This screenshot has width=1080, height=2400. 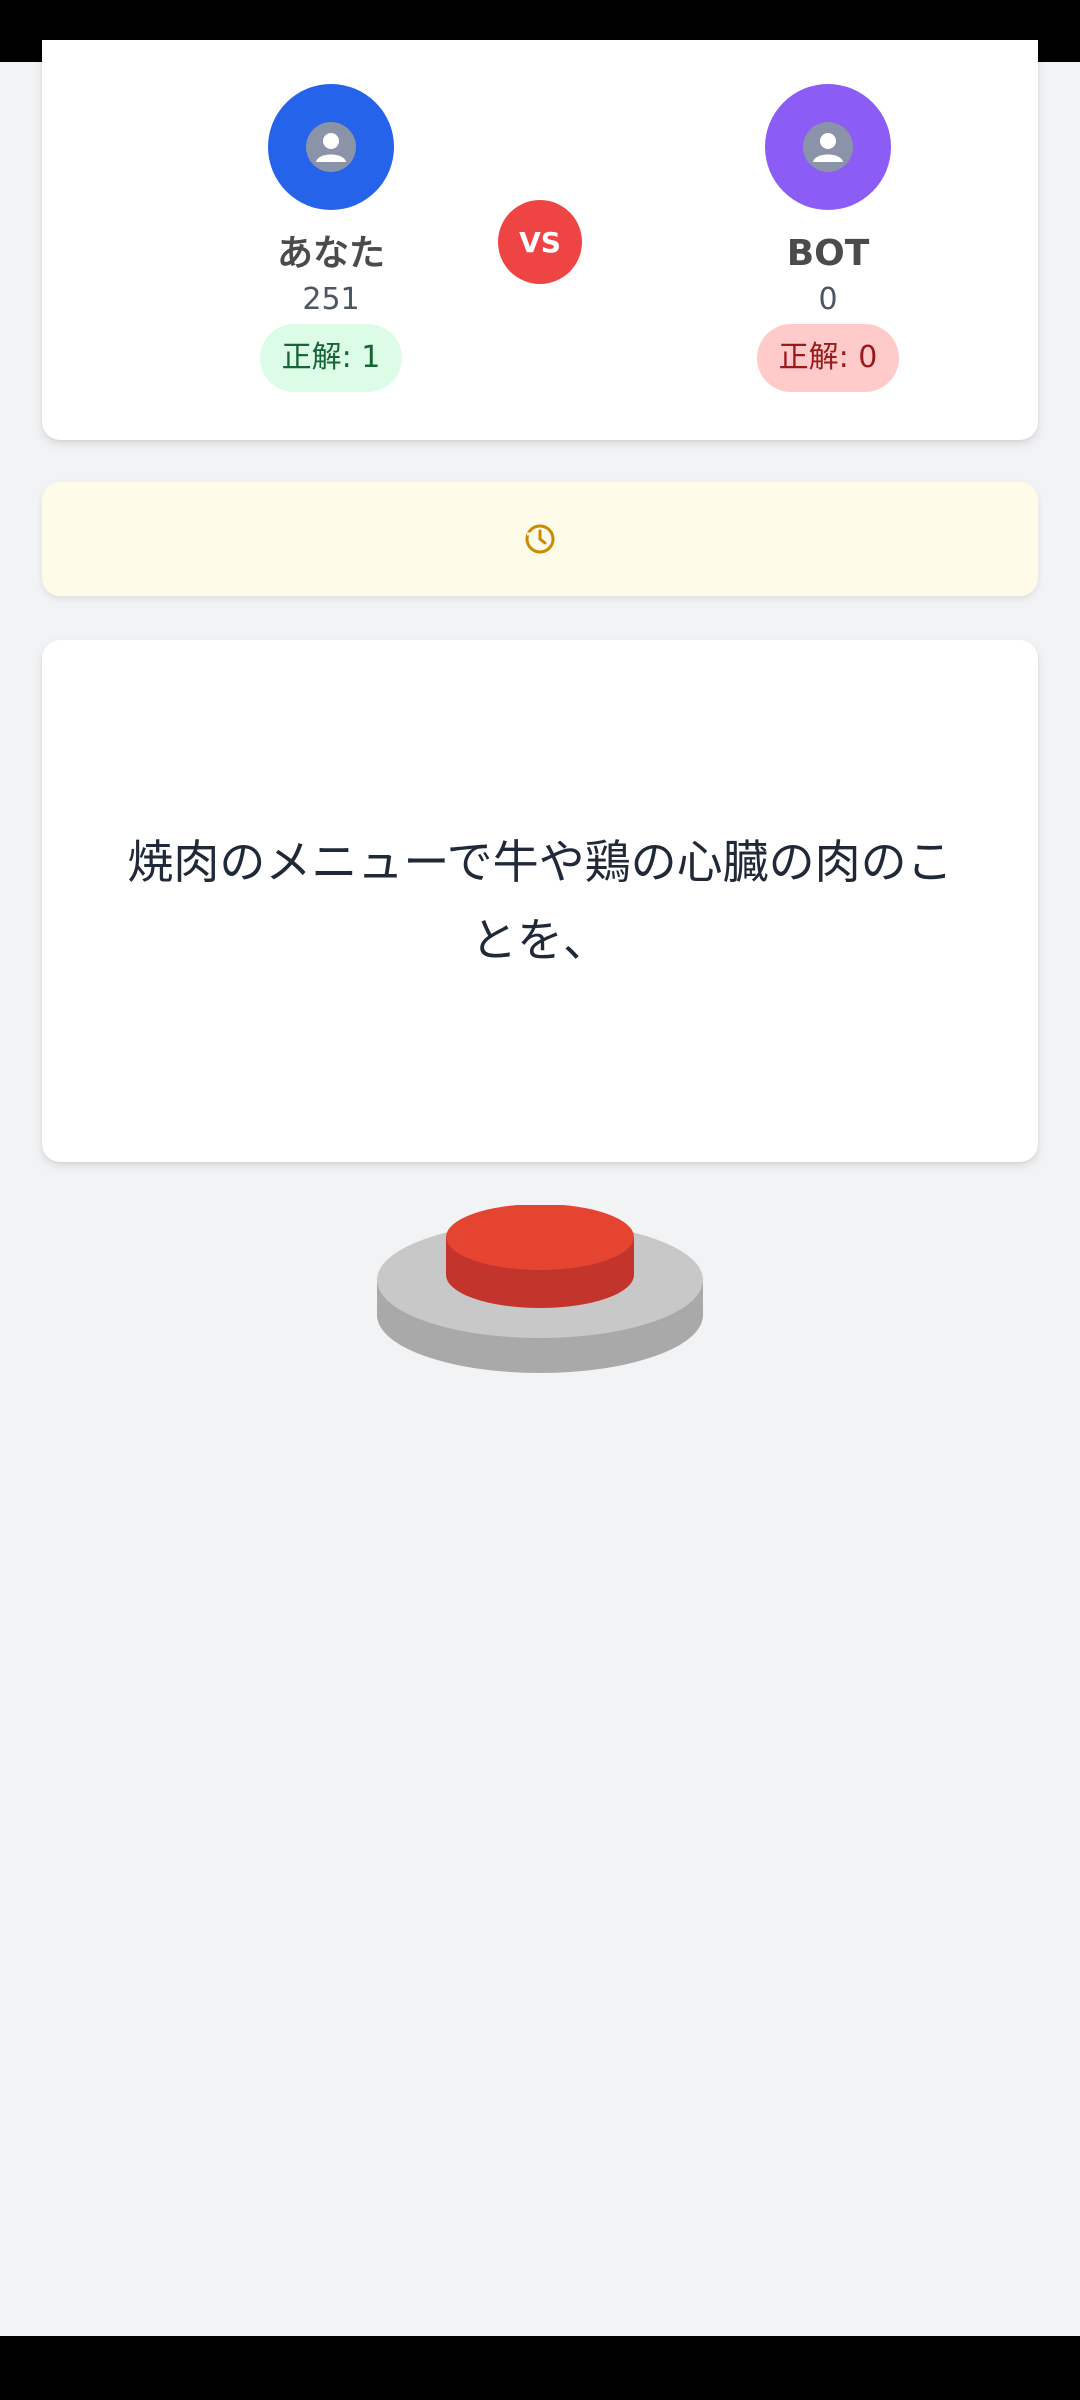 I want to click on clock-icon, so click(x=540, y=539).